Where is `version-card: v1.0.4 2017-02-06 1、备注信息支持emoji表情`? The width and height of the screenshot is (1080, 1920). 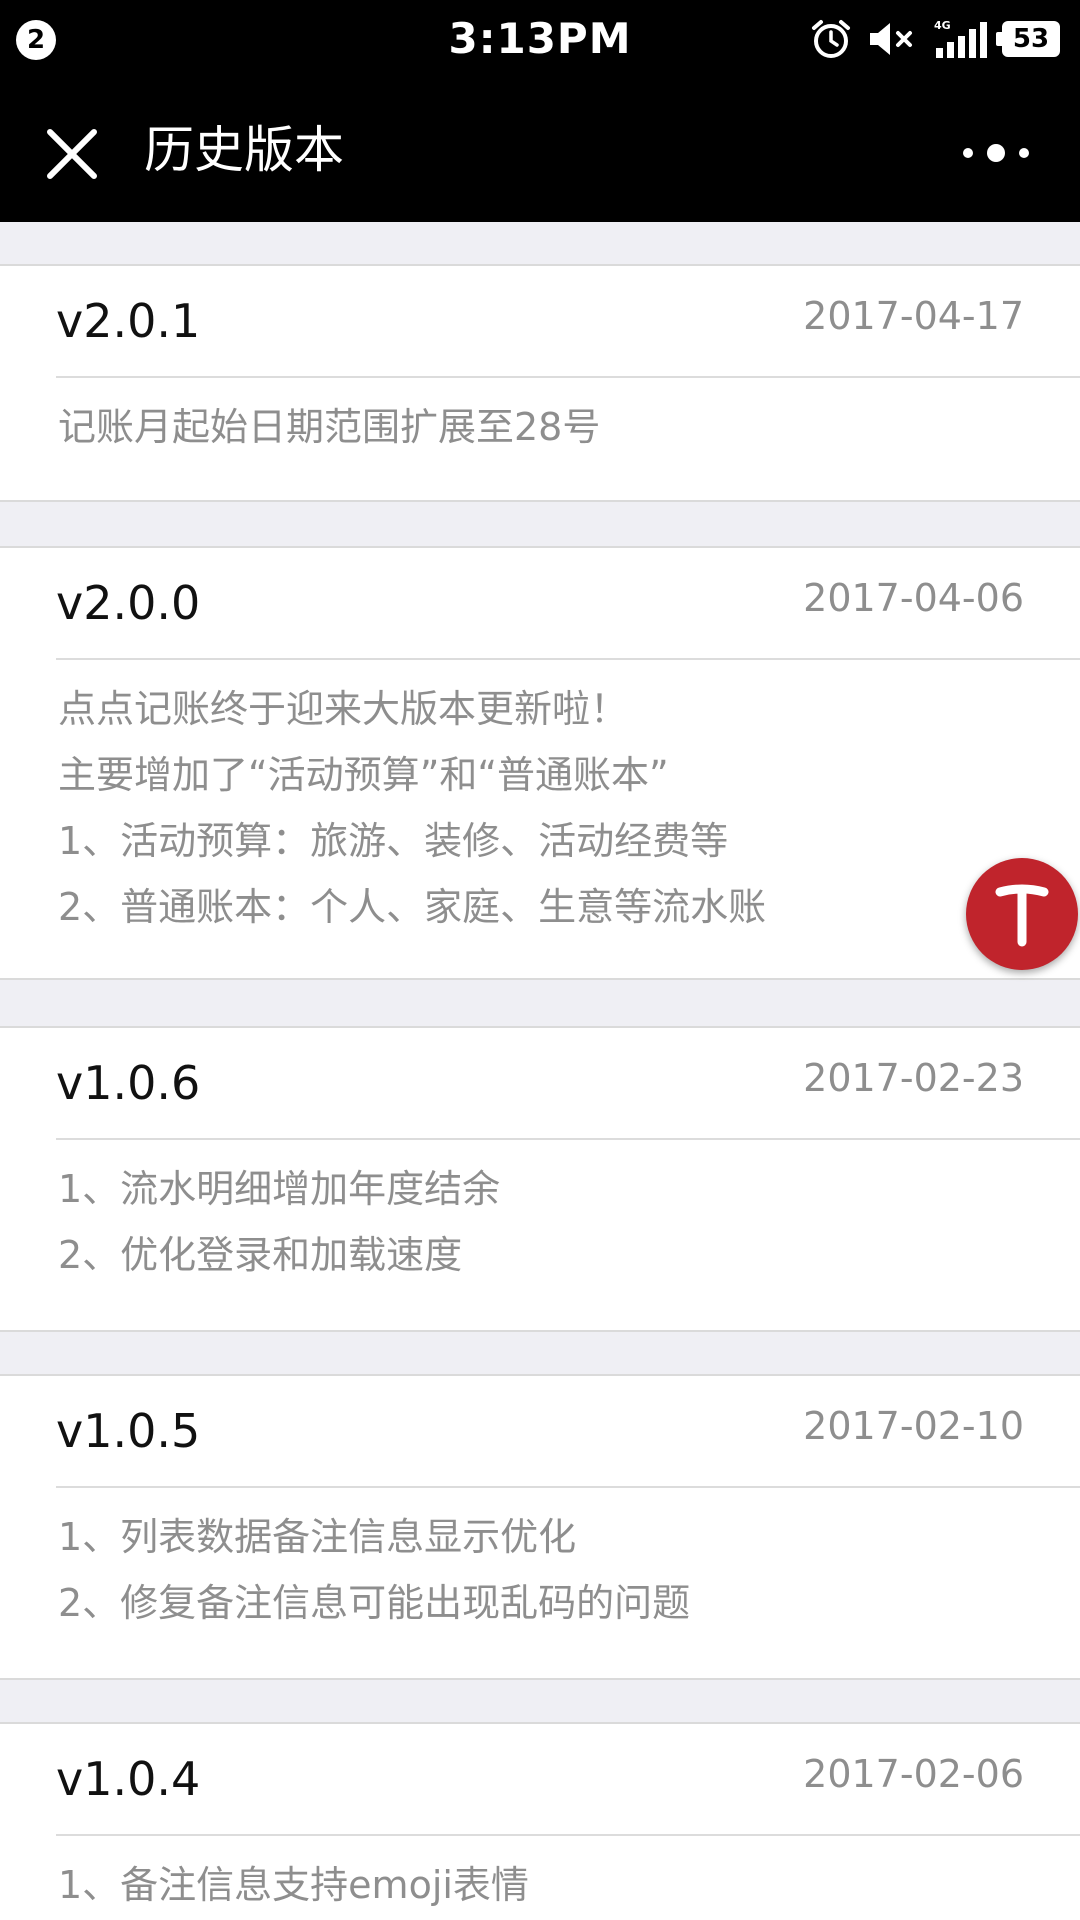
version-card: v1.0.4 2017-02-06 1、备注信息支持emoji表情 is located at coordinates (540, 1821).